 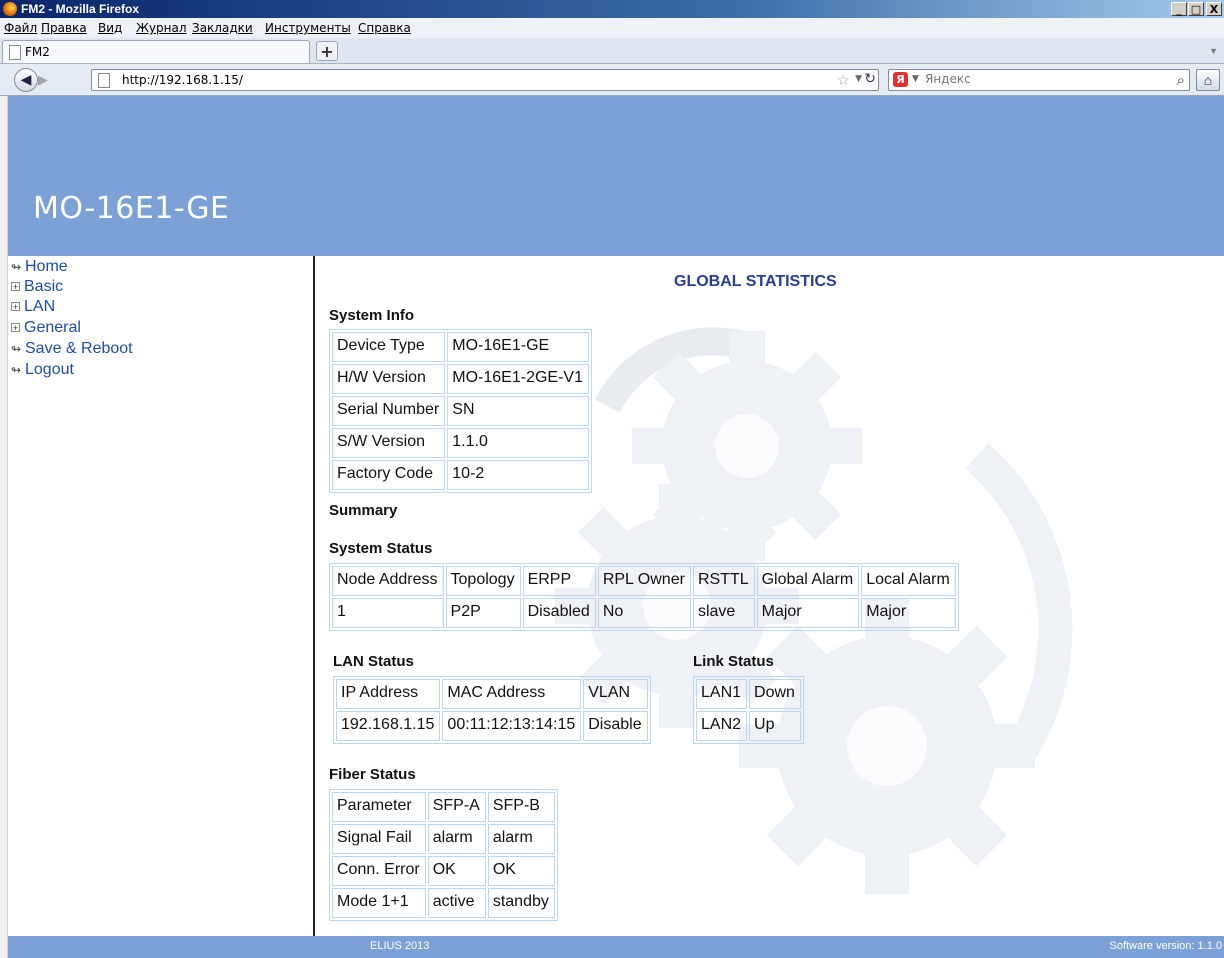 I want to click on menu-view: Вид, so click(x=110, y=28).